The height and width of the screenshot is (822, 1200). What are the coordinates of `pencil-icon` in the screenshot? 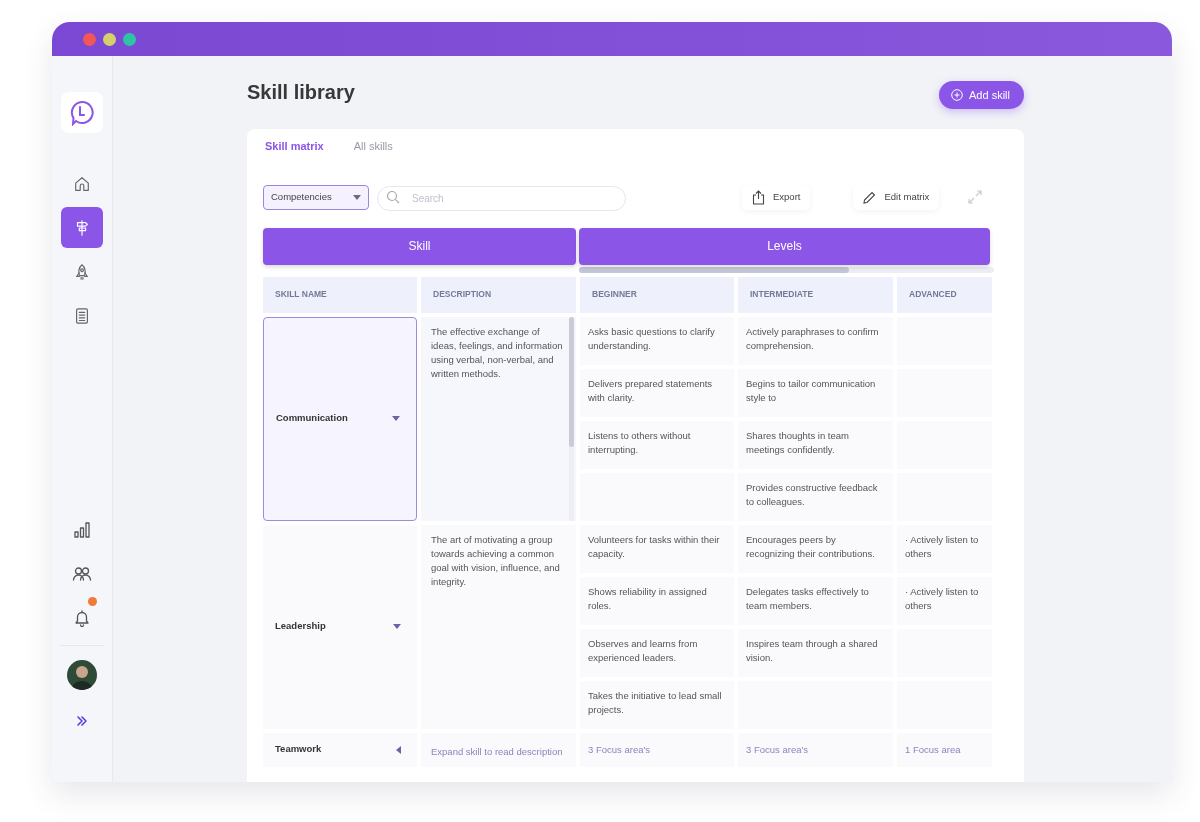 It's located at (870, 197).